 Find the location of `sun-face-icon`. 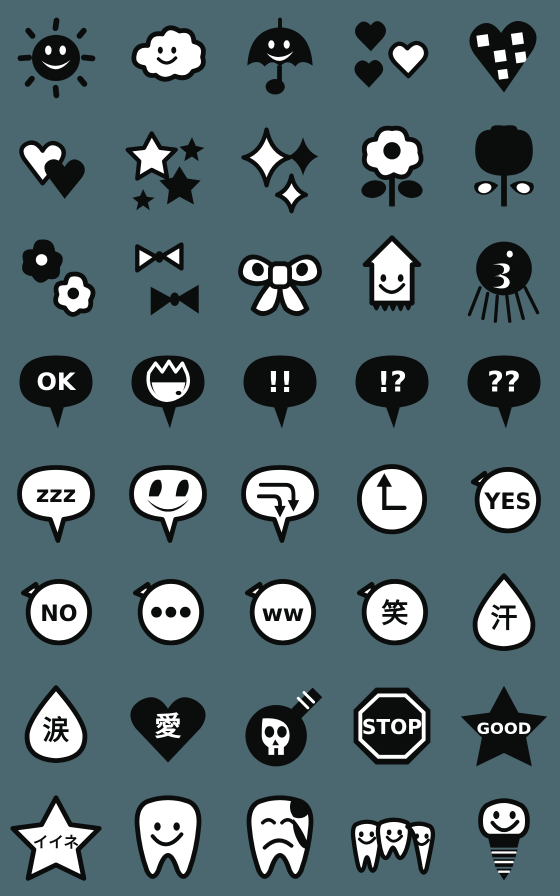

sun-face-icon is located at coordinates (56, 58).